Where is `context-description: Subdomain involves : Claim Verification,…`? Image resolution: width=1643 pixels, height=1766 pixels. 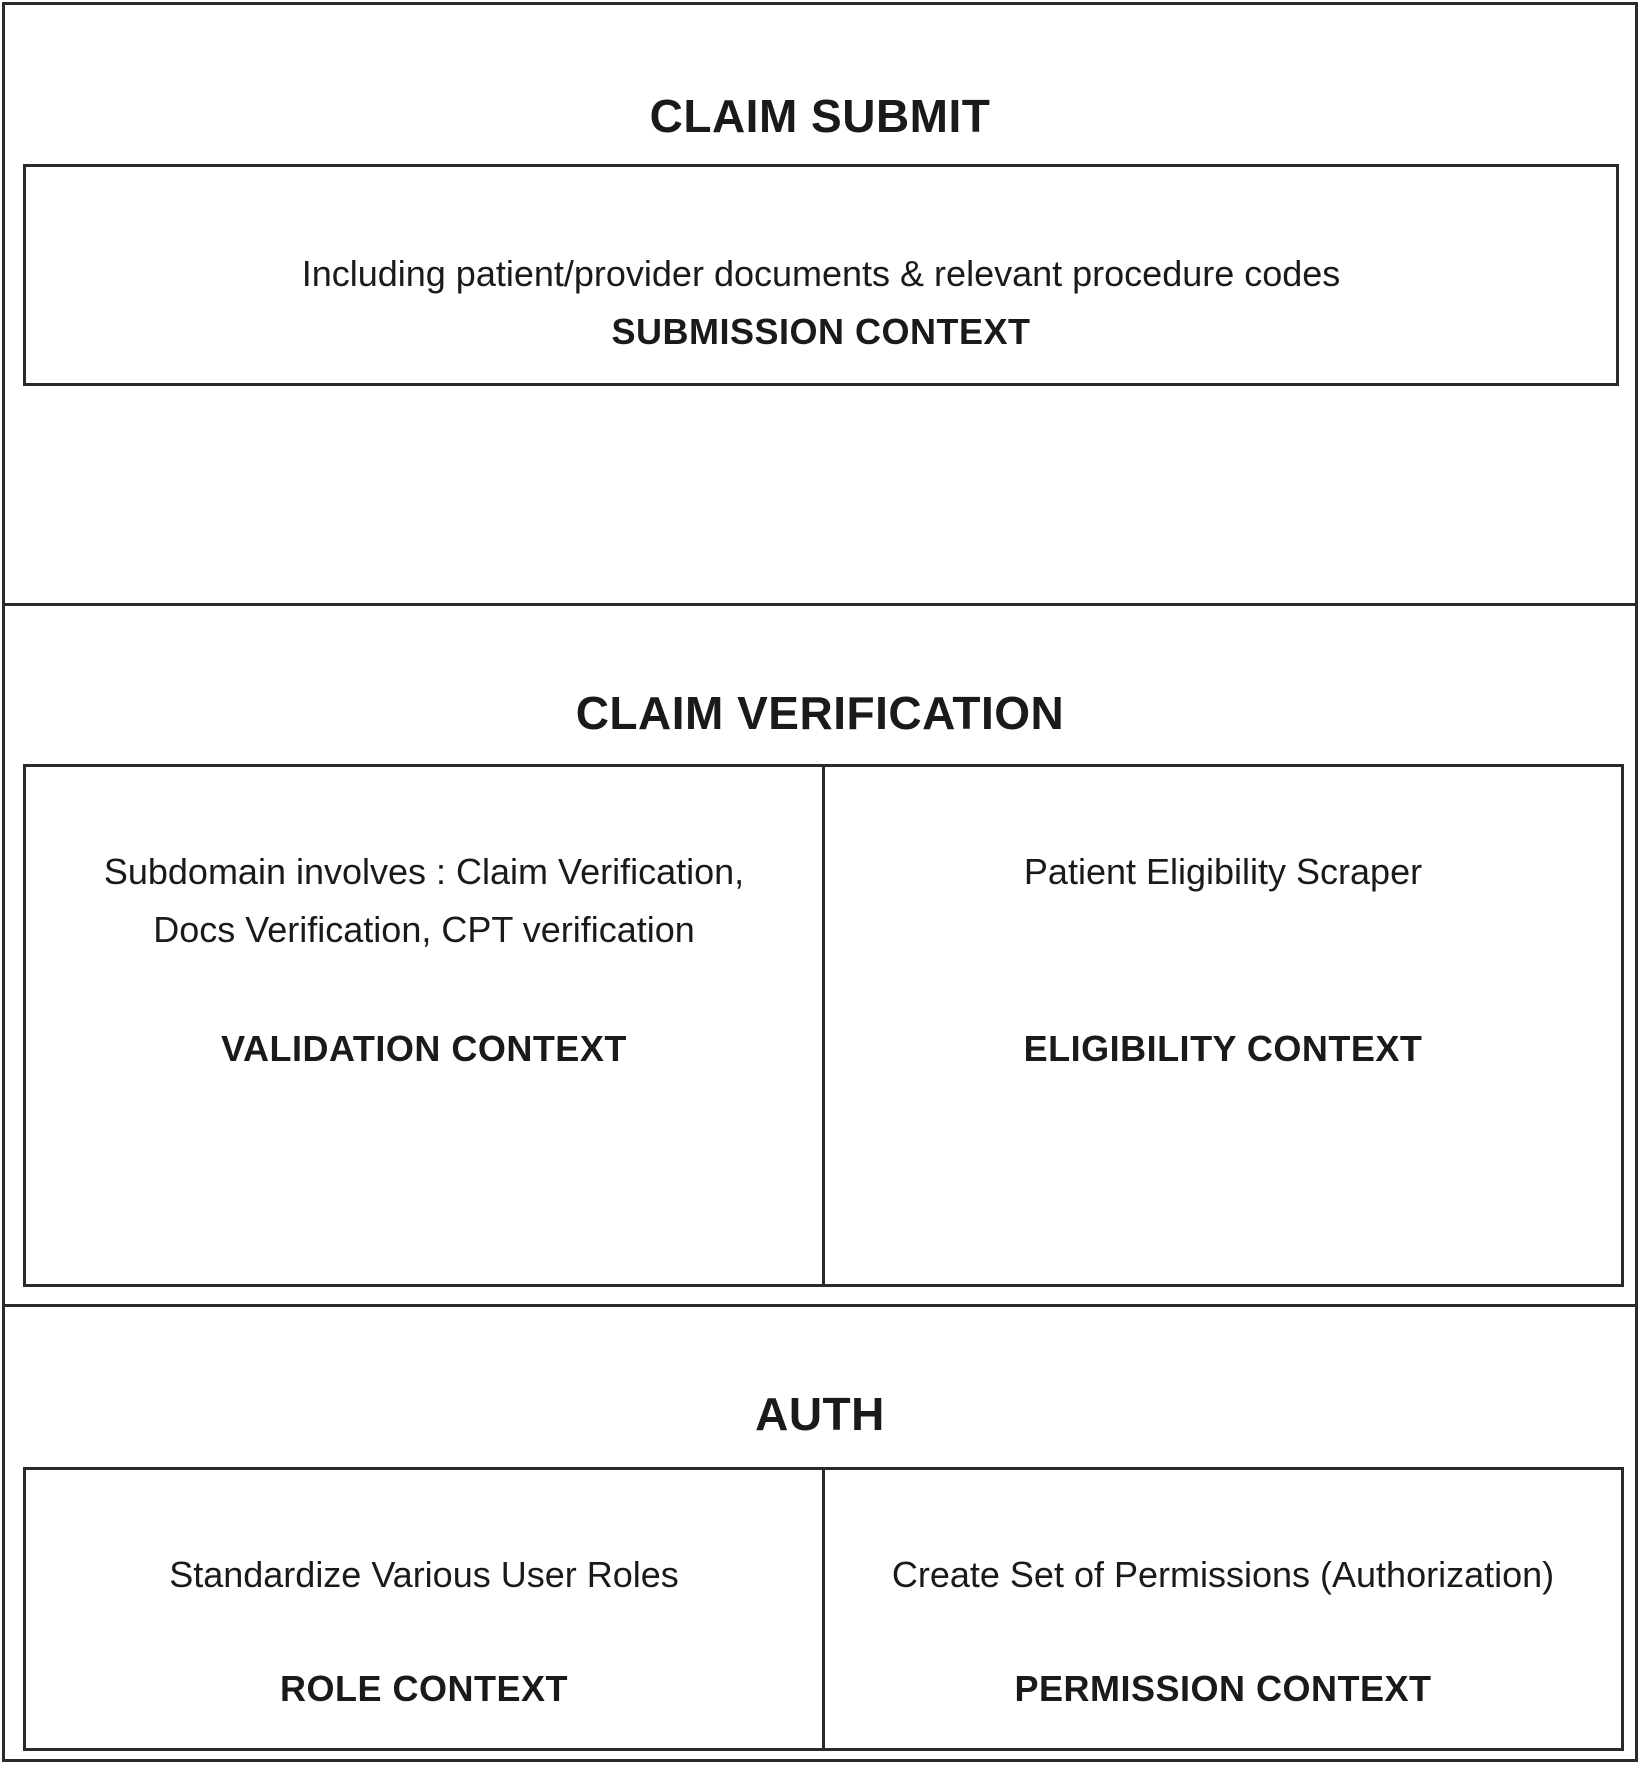
context-description: Subdomain involves : Claim Verification,… is located at coordinates (424, 901).